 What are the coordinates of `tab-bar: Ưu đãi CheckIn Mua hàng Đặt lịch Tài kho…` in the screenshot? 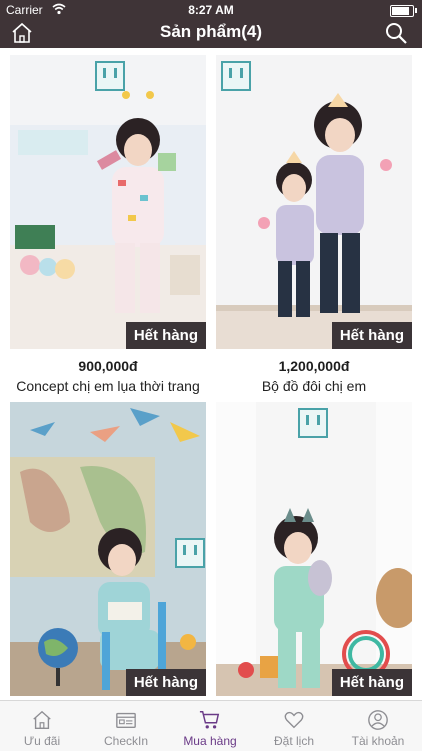 It's located at (211, 725).